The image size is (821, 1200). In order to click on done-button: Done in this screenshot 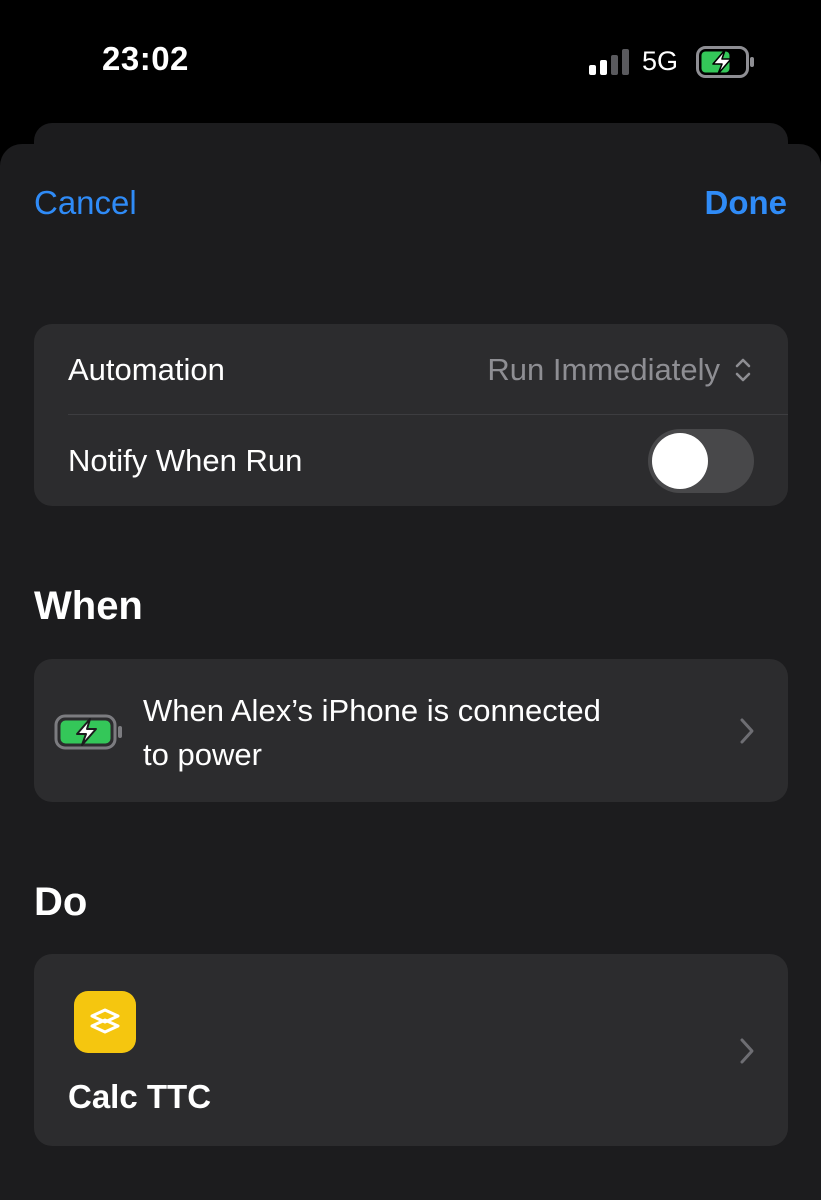, I will do `click(746, 203)`.